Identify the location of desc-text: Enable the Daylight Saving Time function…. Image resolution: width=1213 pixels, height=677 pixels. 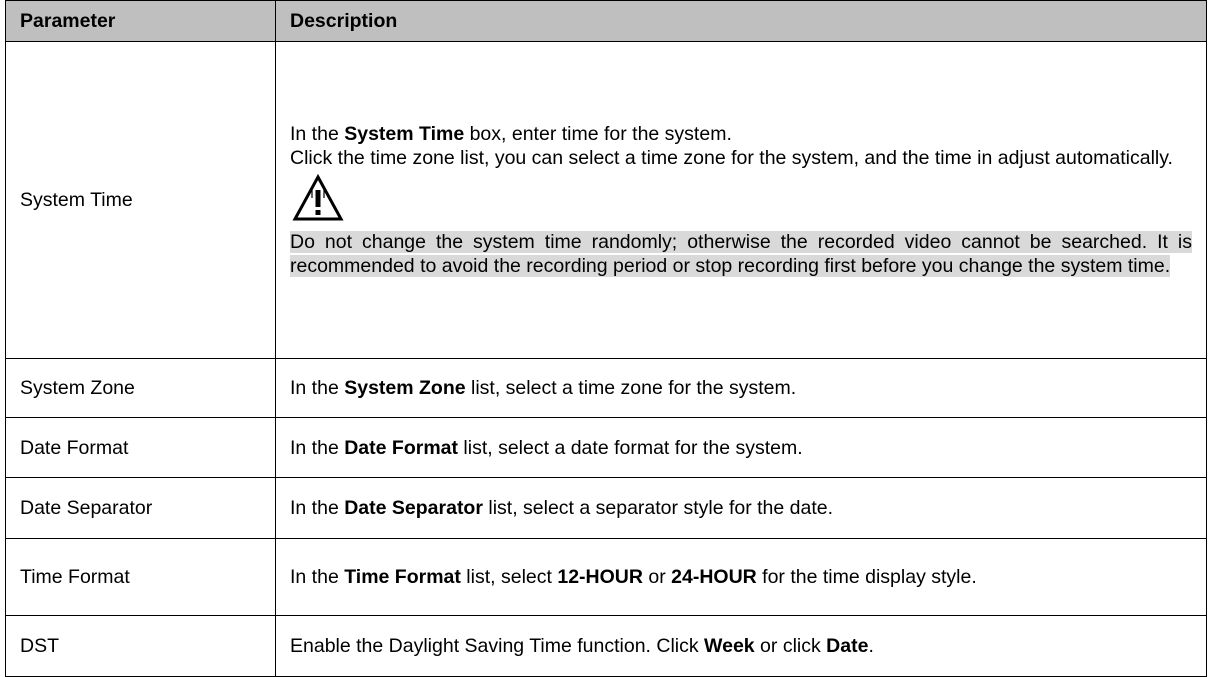
(497, 646).